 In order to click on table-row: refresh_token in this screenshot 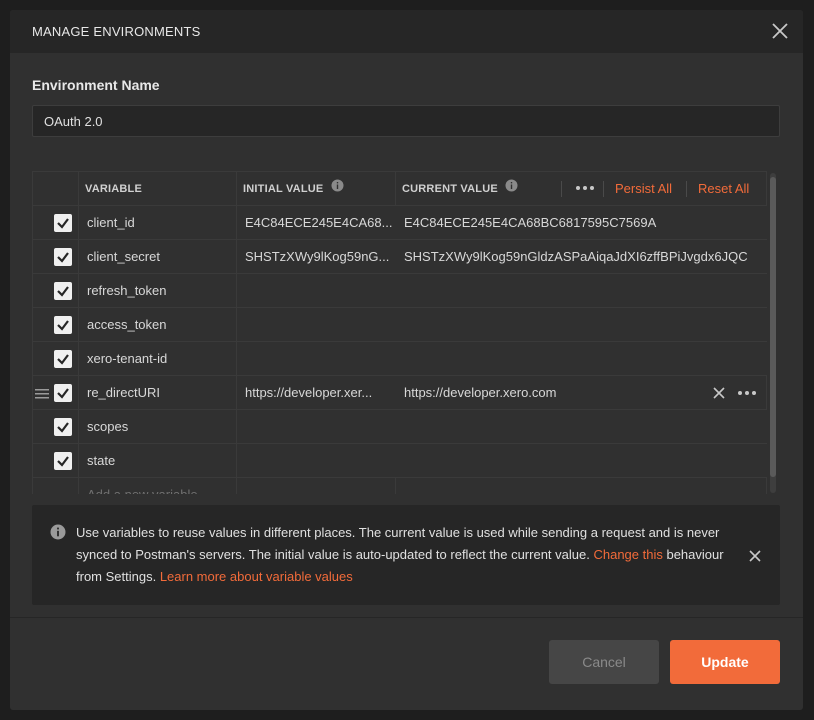, I will do `click(400, 291)`.